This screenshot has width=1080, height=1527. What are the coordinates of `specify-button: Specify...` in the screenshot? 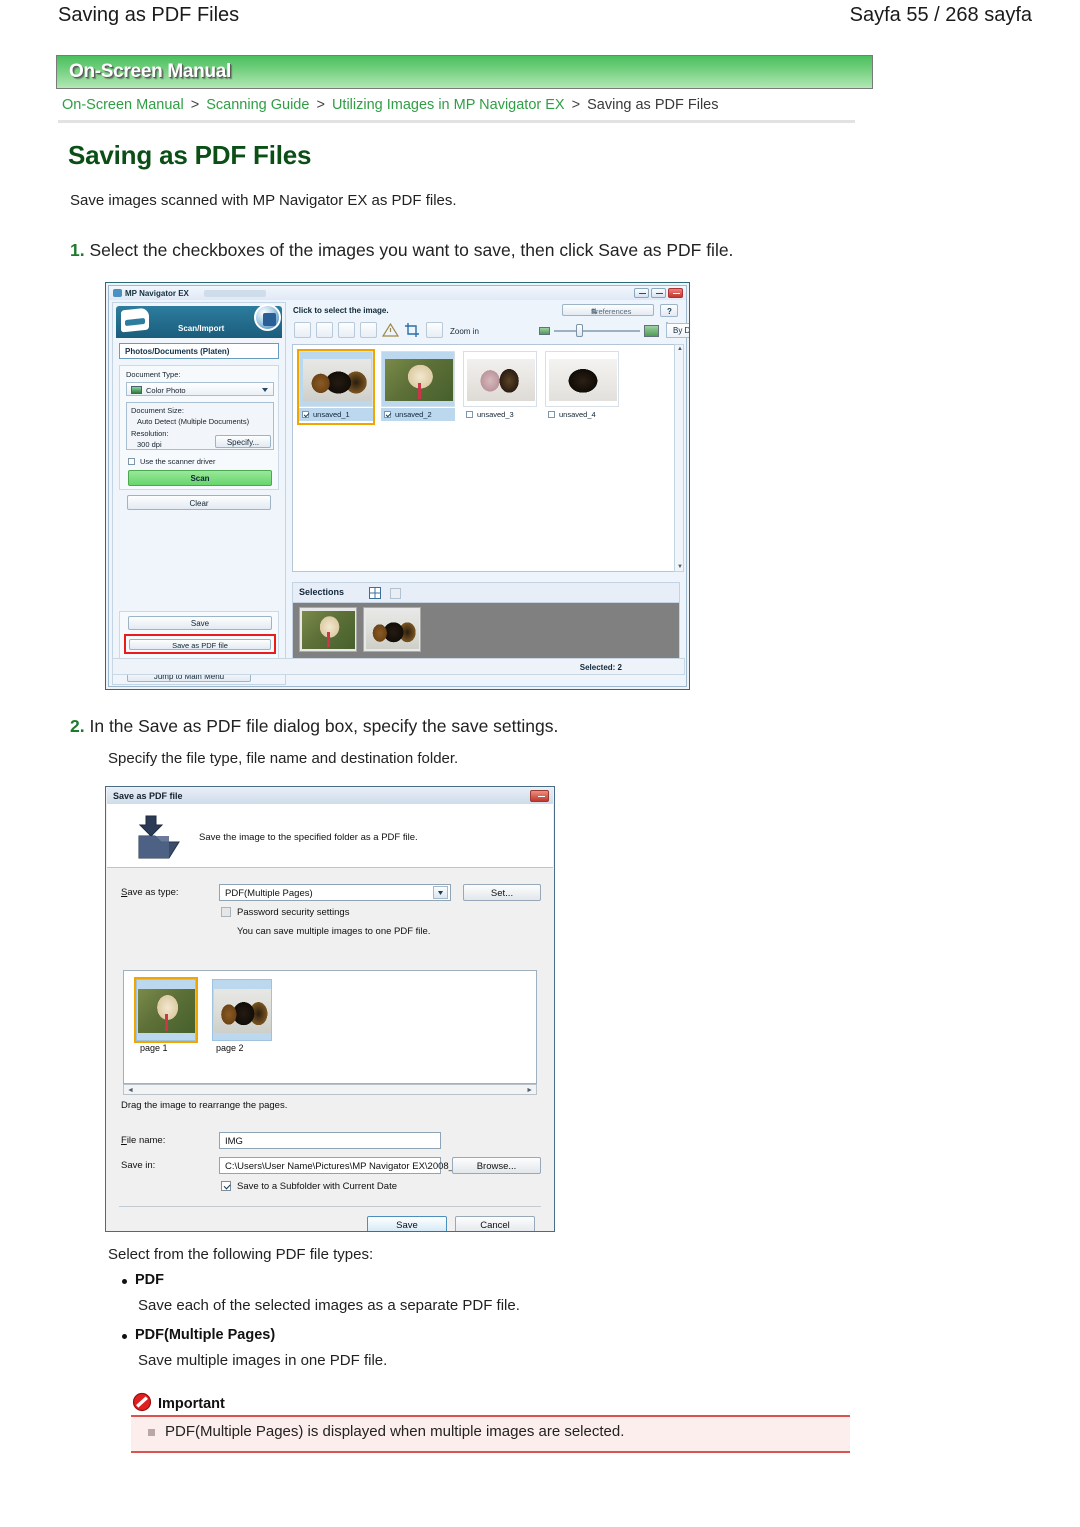 It's located at (243, 441).